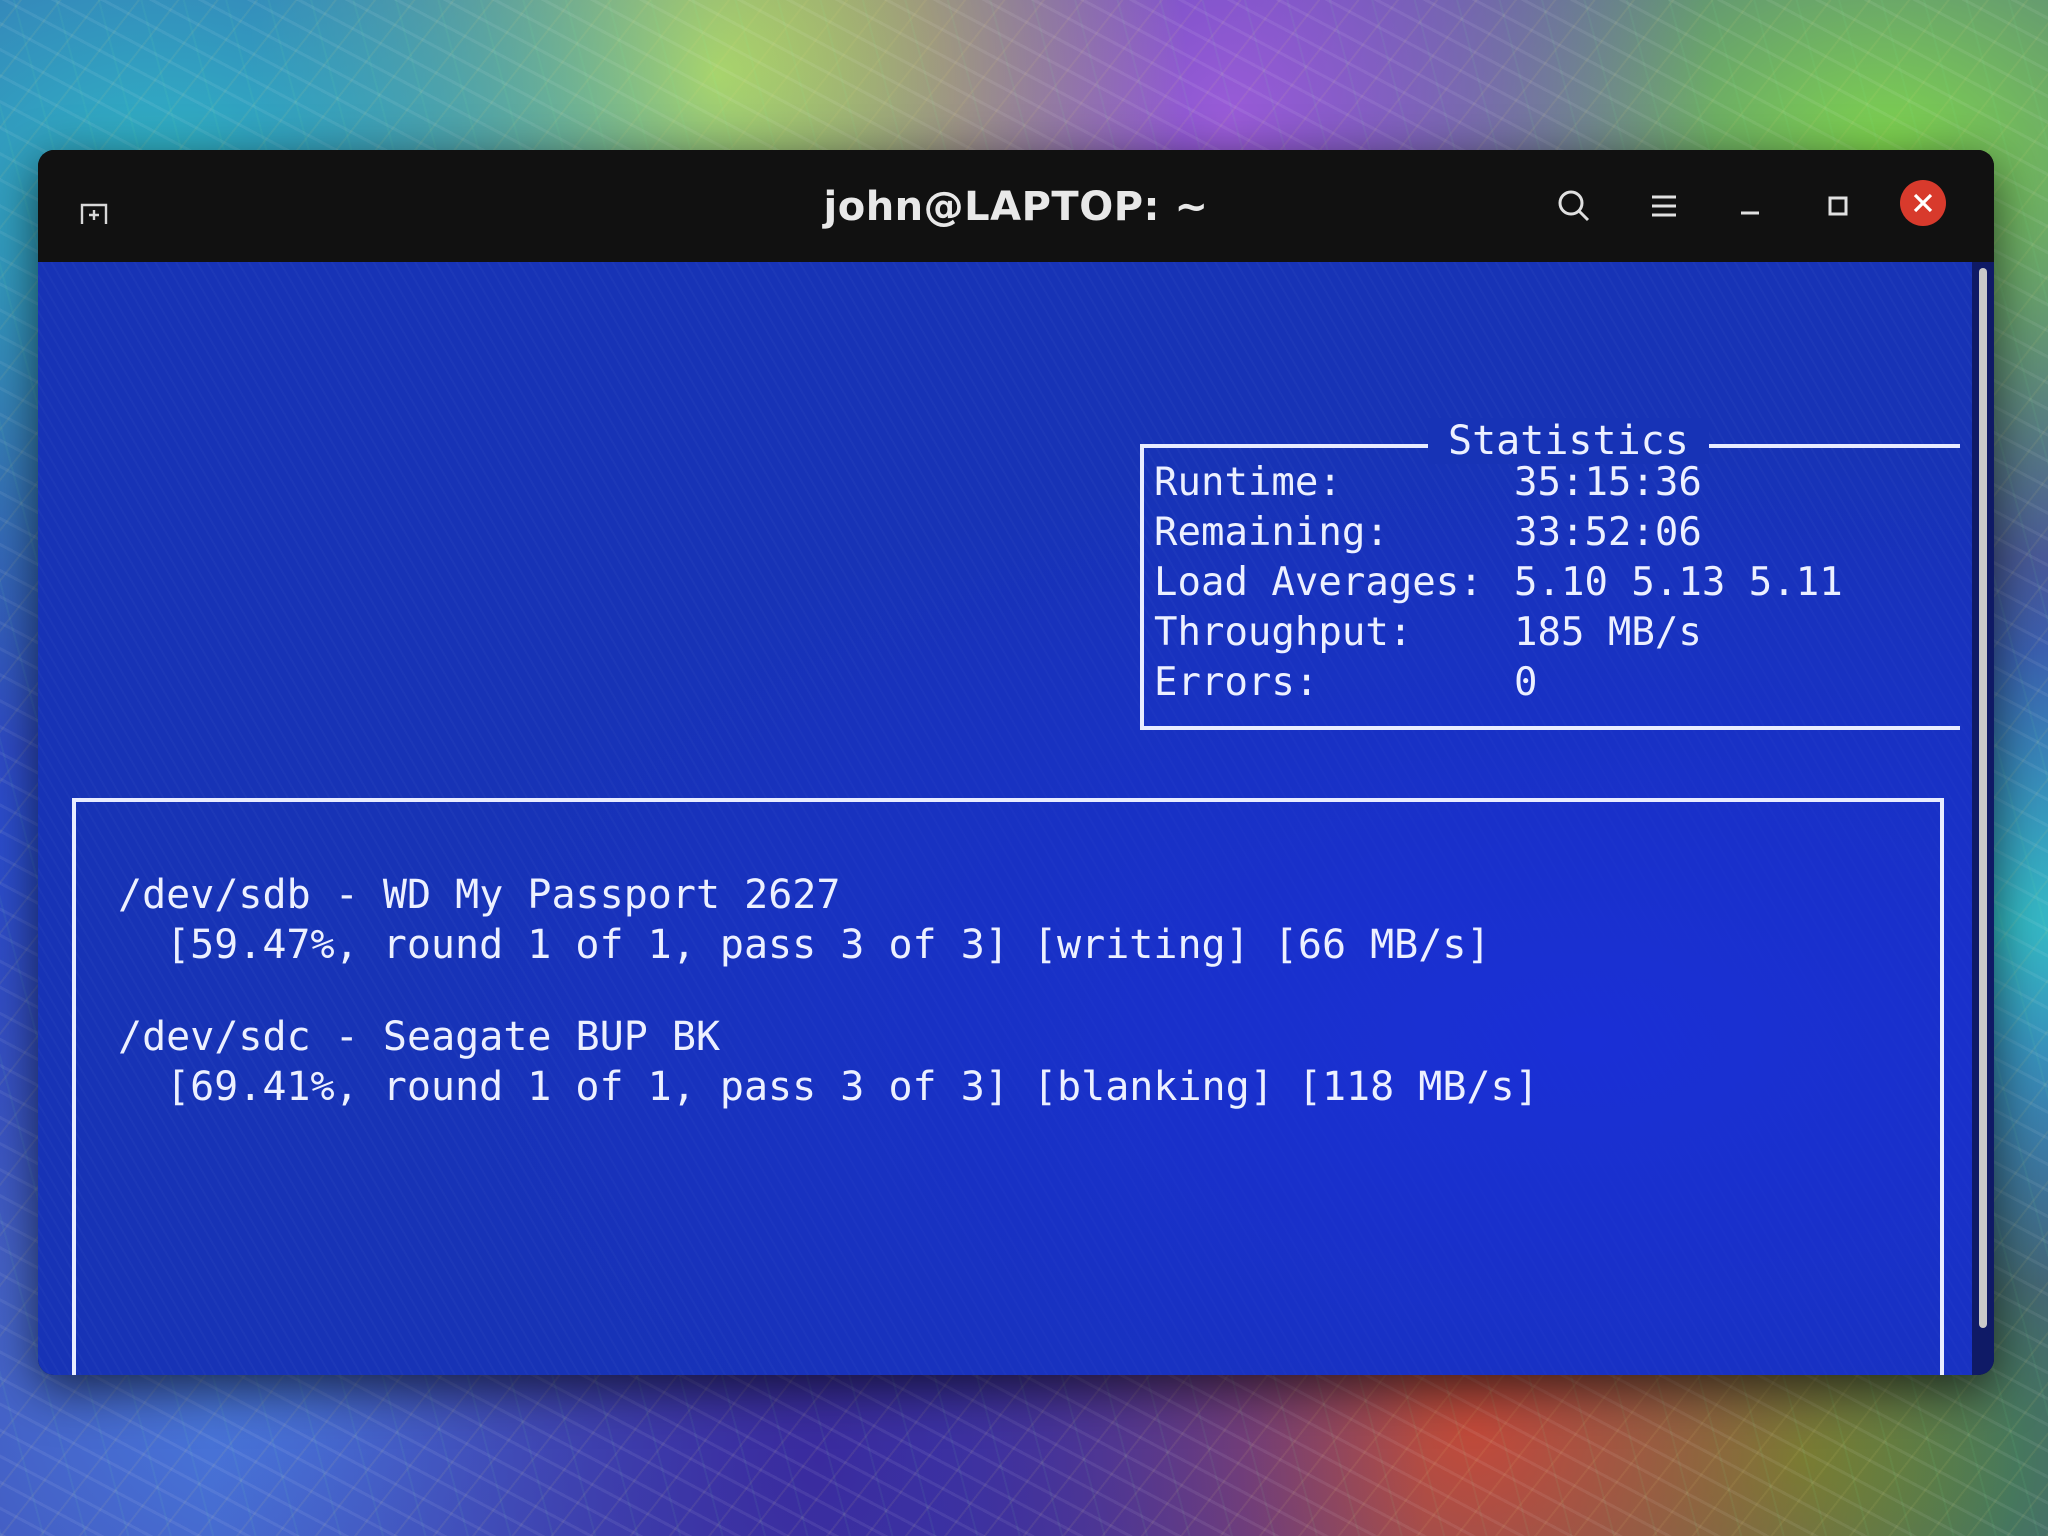 This screenshot has height=1536, width=2048. What do you see at coordinates (1664, 206) in the screenshot?
I see `hamburger-menu-icon` at bounding box center [1664, 206].